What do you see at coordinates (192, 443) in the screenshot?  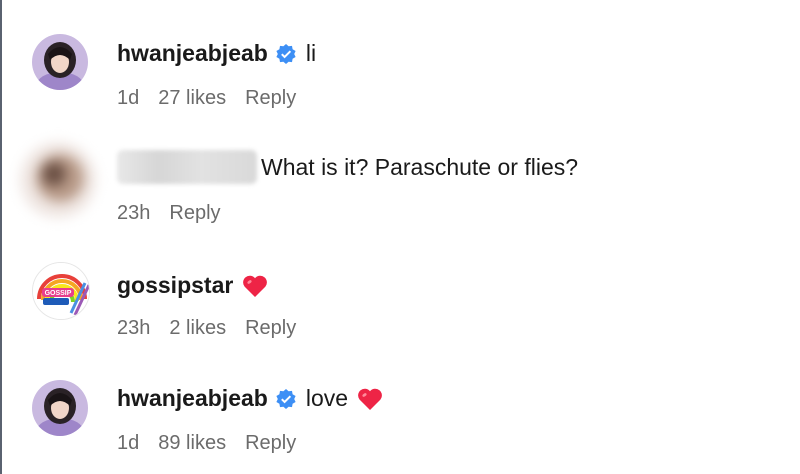 I see `like-count: 89 likes` at bounding box center [192, 443].